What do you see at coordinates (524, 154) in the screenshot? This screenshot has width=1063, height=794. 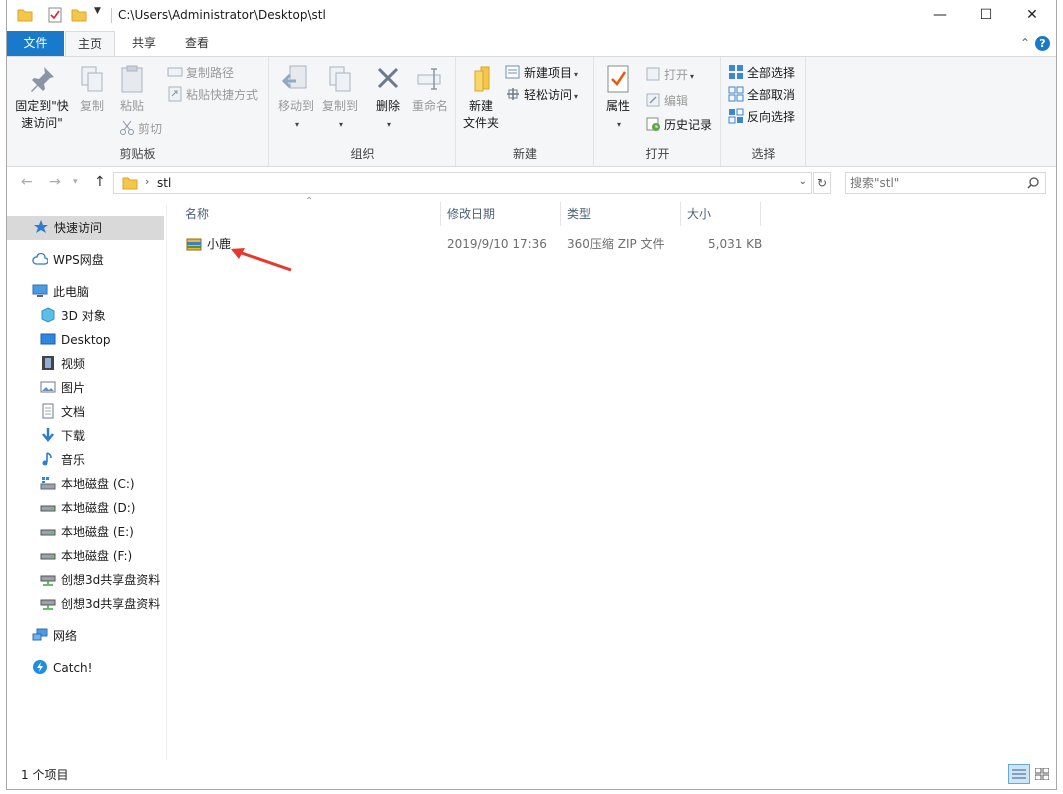 I see `new-group-label: 新建` at bounding box center [524, 154].